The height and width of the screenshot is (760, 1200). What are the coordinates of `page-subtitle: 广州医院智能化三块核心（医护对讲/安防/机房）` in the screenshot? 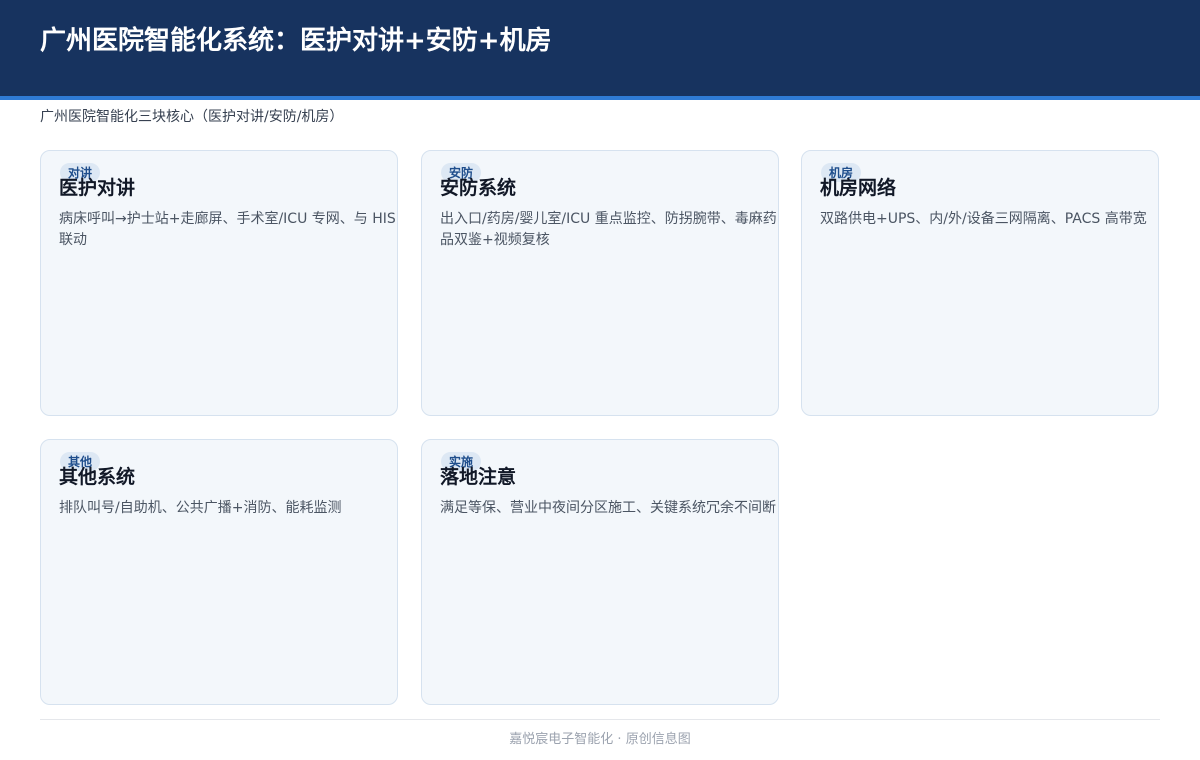 It's located at (192, 117).